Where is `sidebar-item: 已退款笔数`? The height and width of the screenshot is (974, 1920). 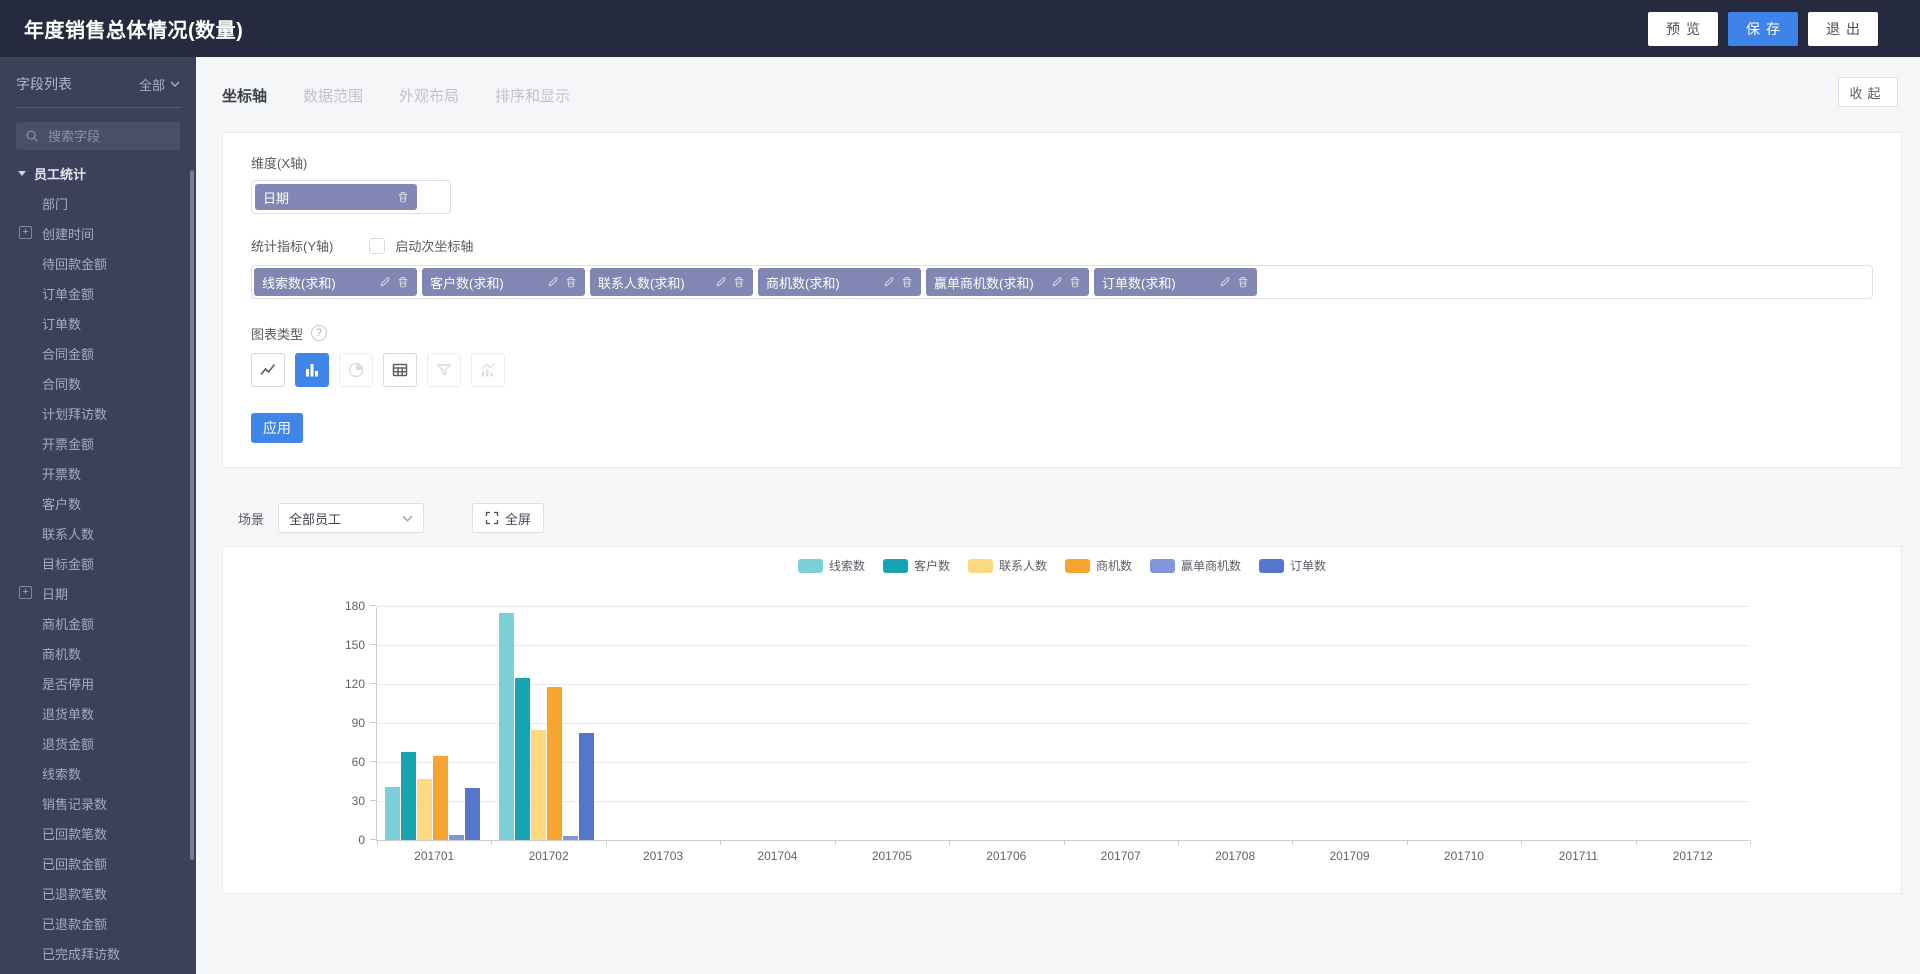
sidebar-item: 已退款笔数 is located at coordinates (98, 893).